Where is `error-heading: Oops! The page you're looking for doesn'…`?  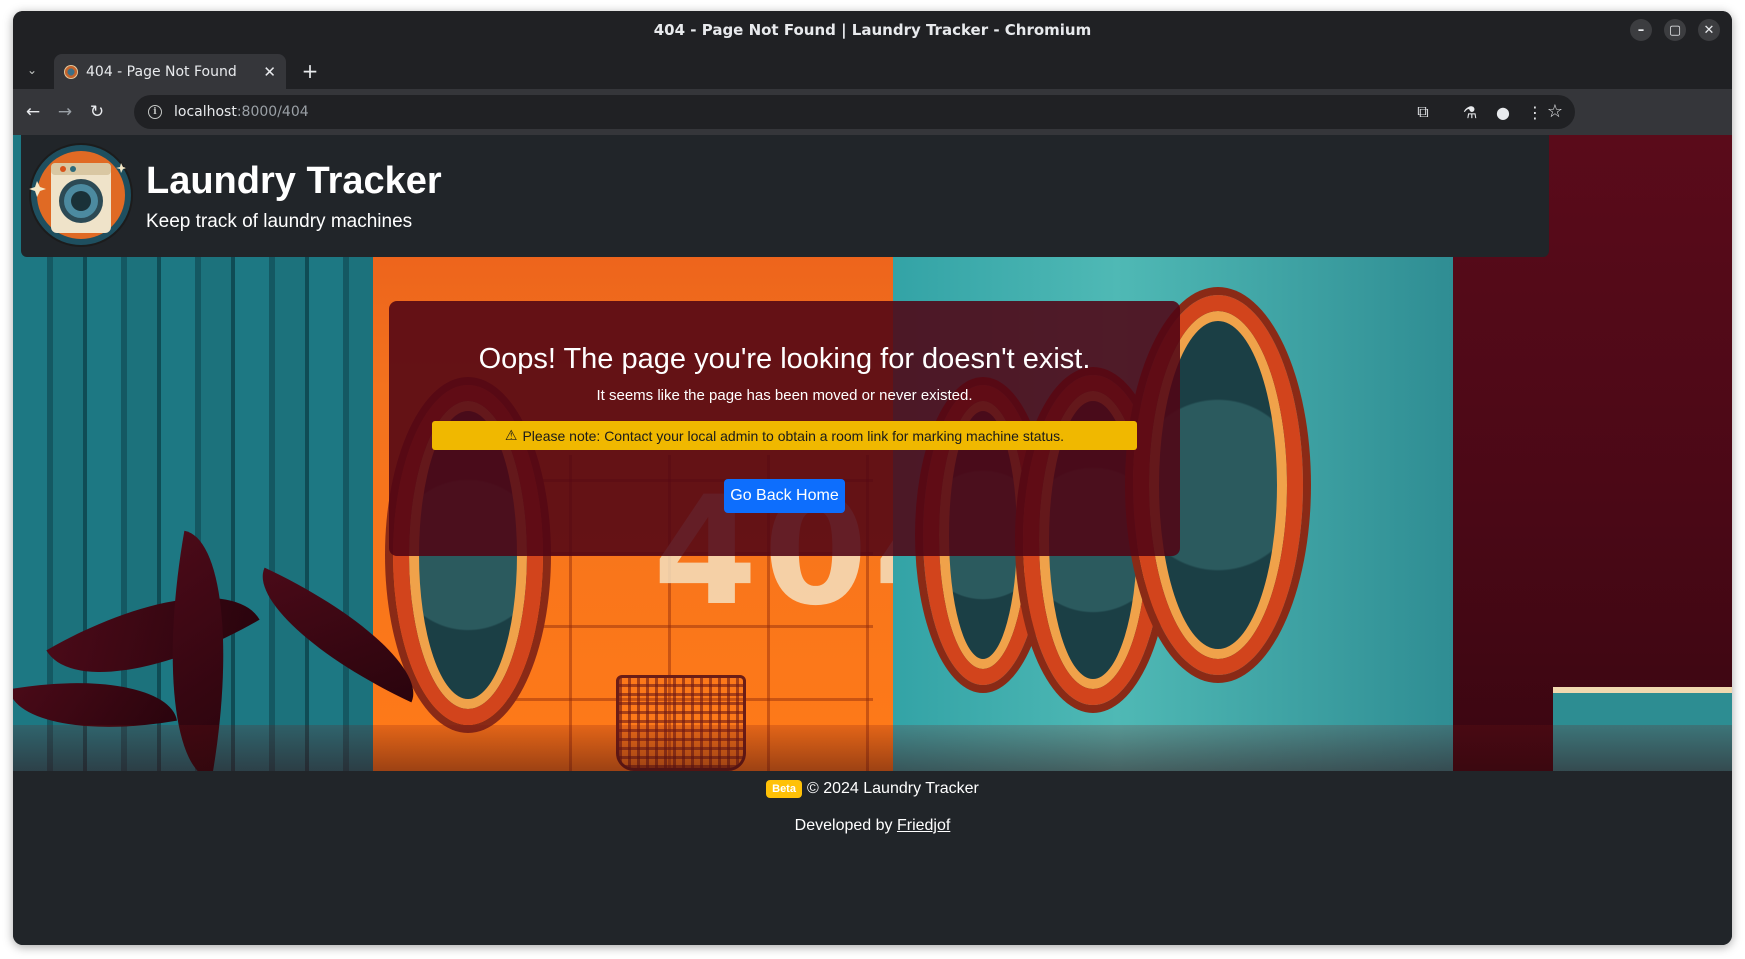 error-heading: Oops! The page you're looking for doesn'… is located at coordinates (784, 359).